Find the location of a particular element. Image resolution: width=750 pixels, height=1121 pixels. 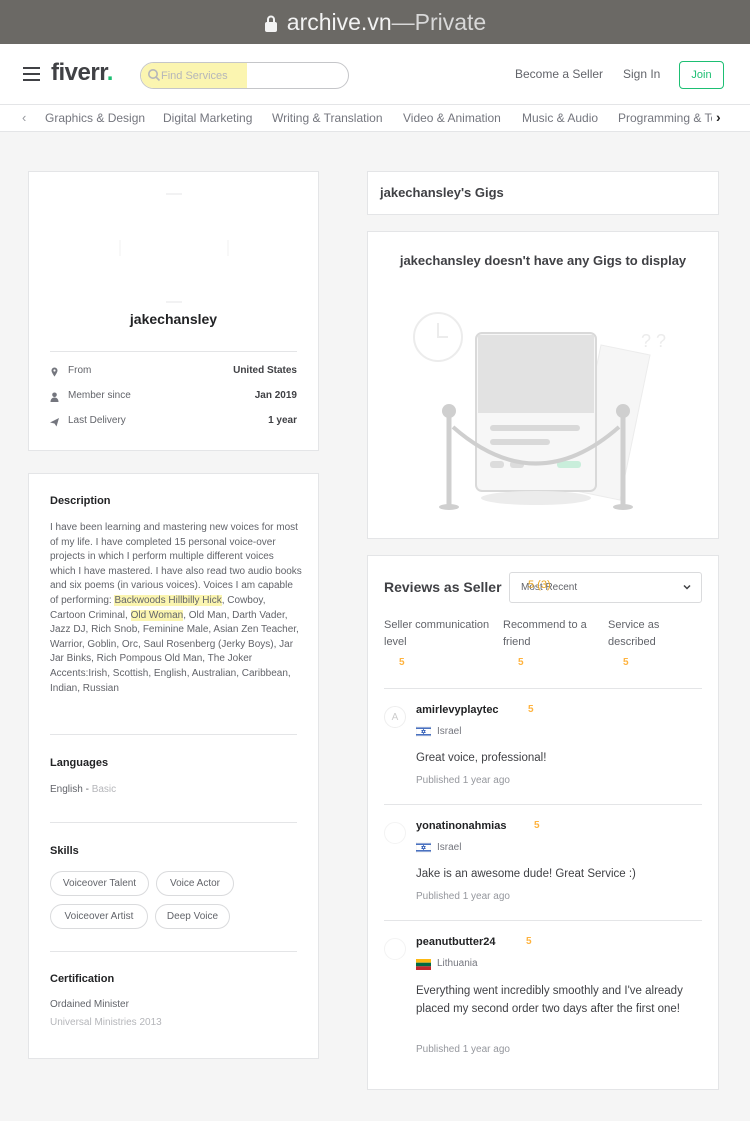

lithuania-flag-icon is located at coordinates (423, 964).